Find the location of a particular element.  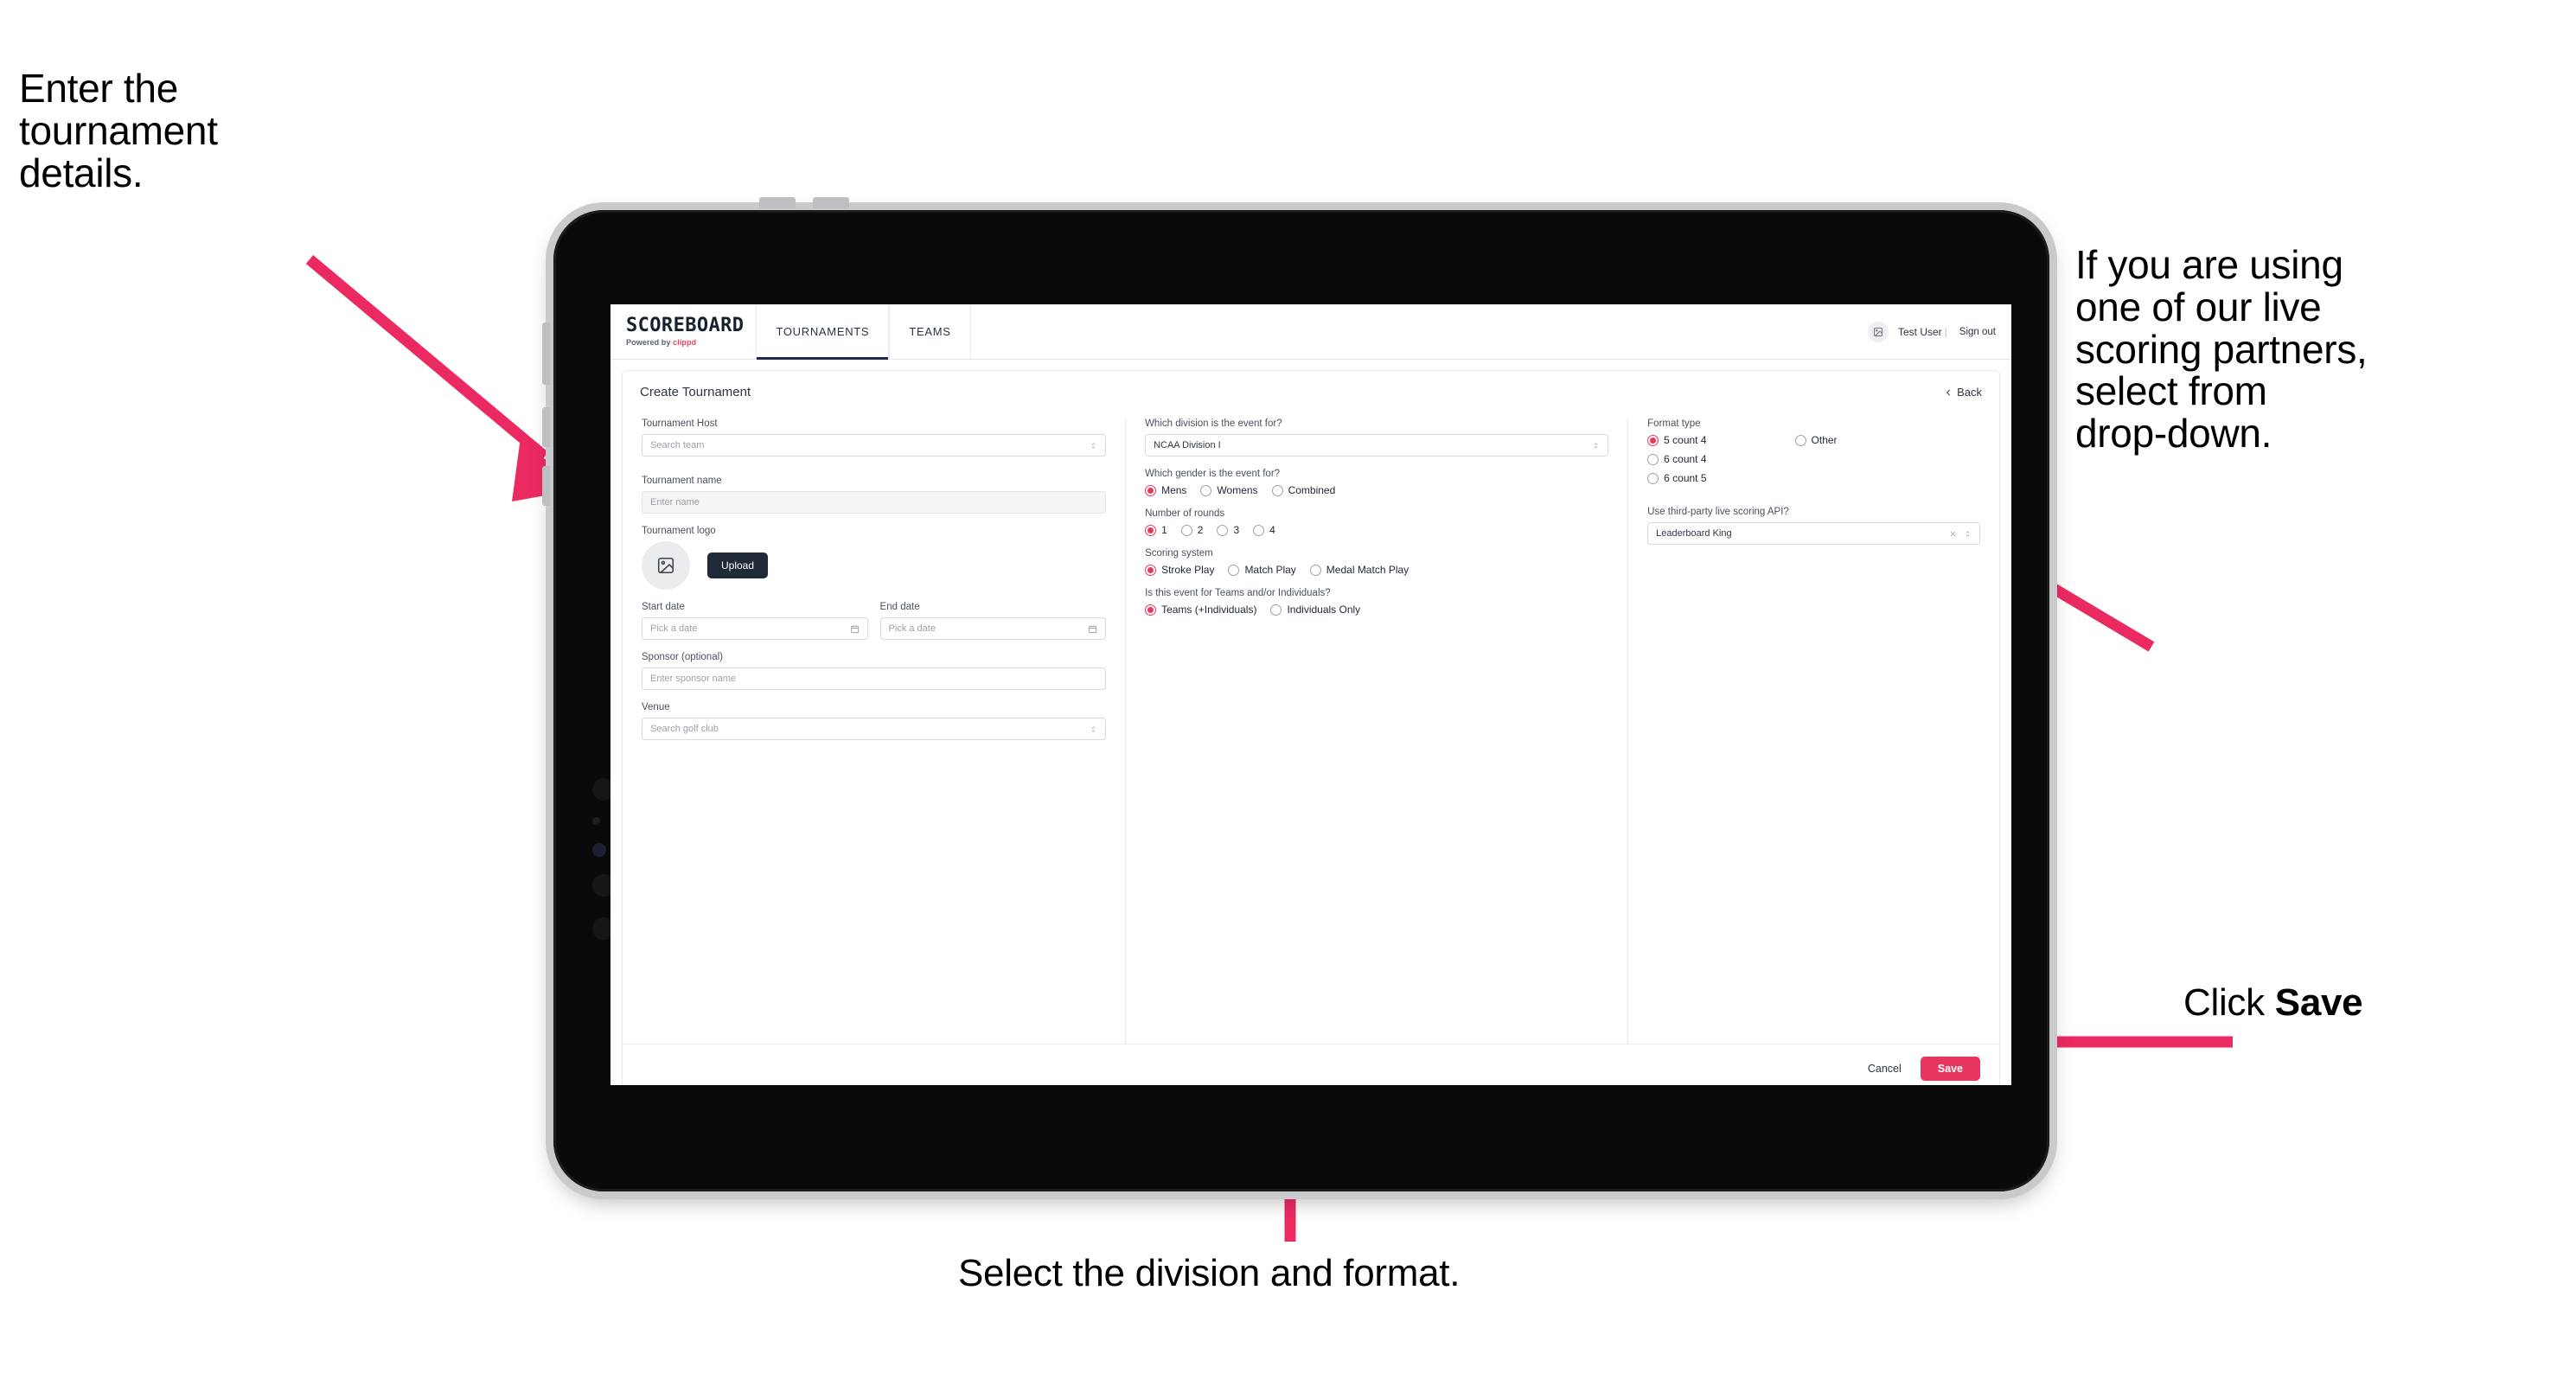

field-rounds: Number of rounds 1 2 3 4 is located at coordinates (1376, 522).